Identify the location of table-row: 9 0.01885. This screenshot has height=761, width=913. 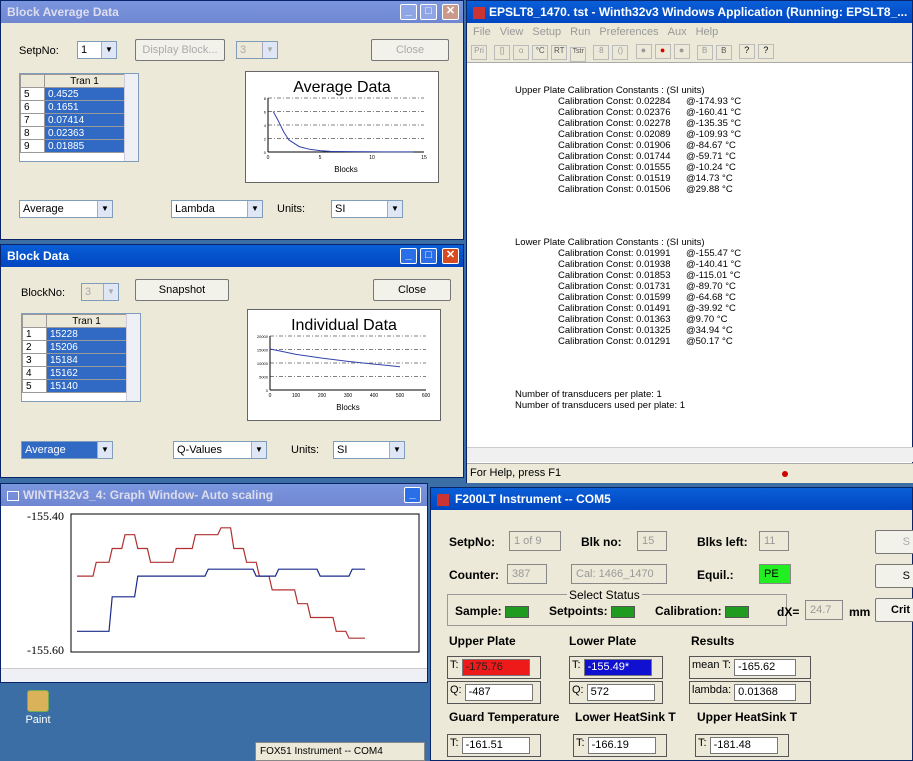
(72, 146).